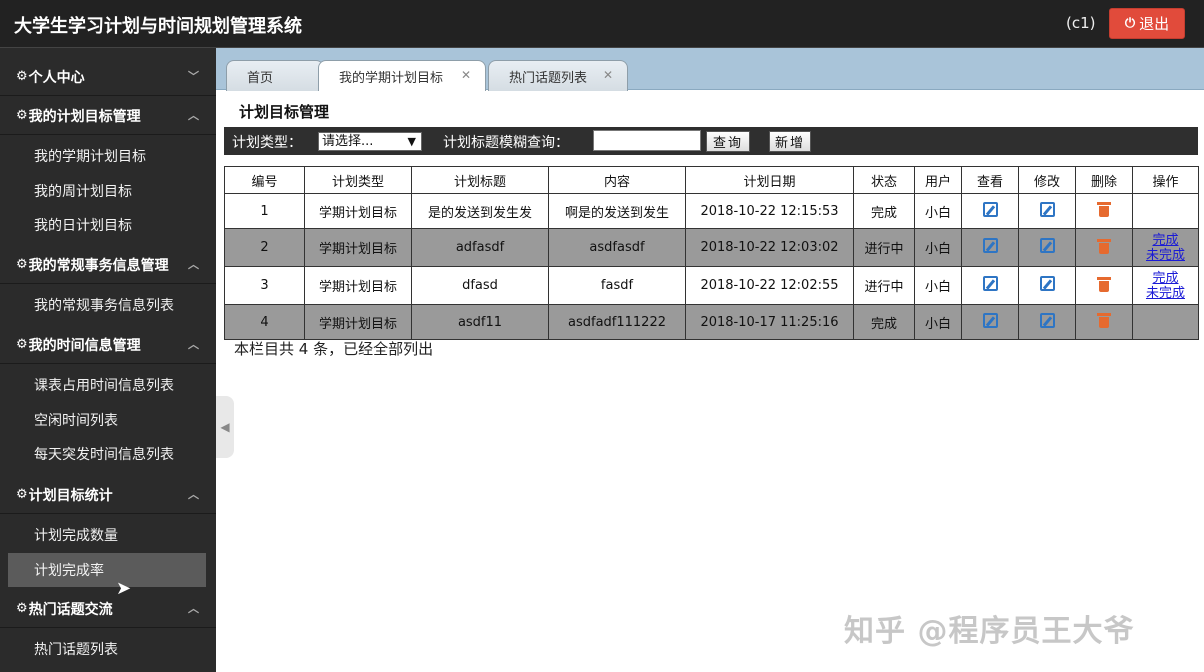  What do you see at coordinates (769, 211) in the screenshot?
I see `cell-date: 2018-10-22 12:15:53` at bounding box center [769, 211].